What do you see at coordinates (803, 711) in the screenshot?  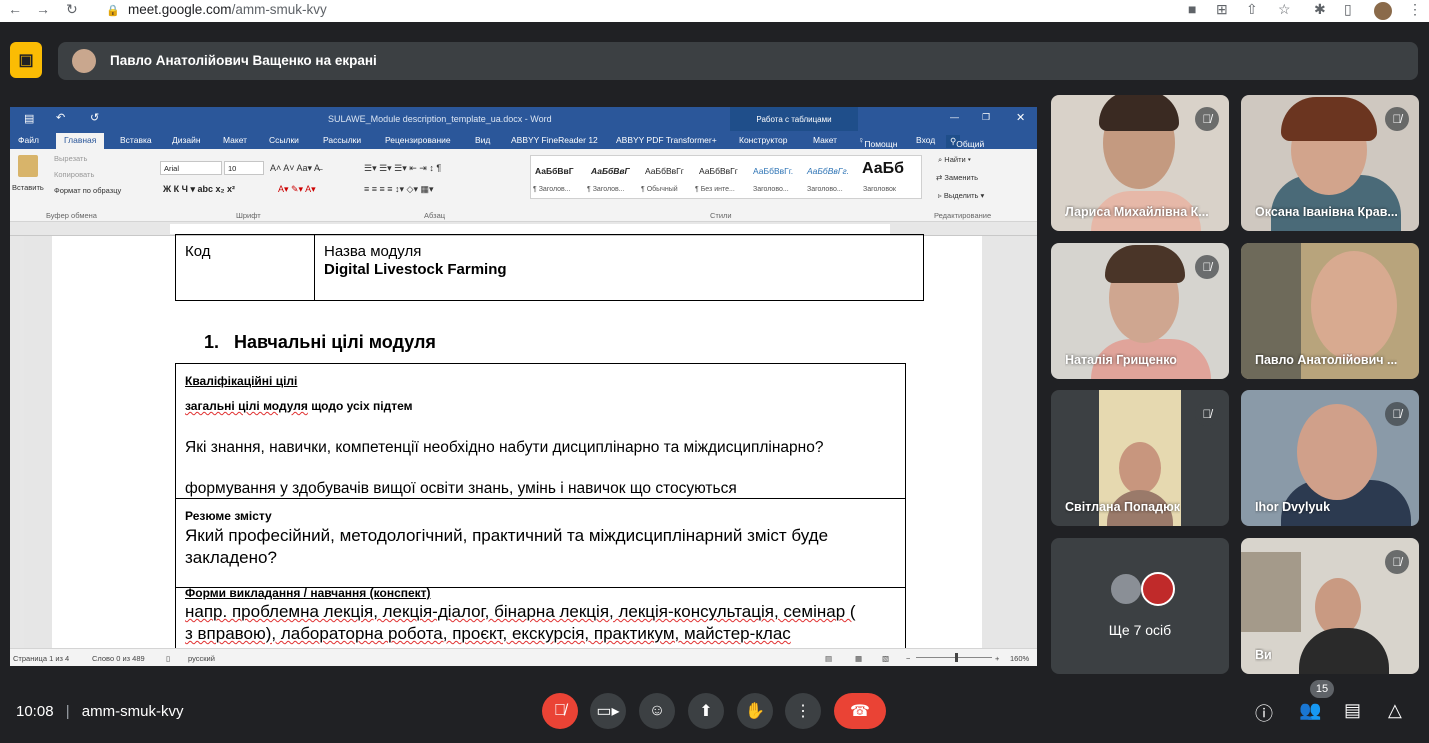 I see `more-options-button: ⋮` at bounding box center [803, 711].